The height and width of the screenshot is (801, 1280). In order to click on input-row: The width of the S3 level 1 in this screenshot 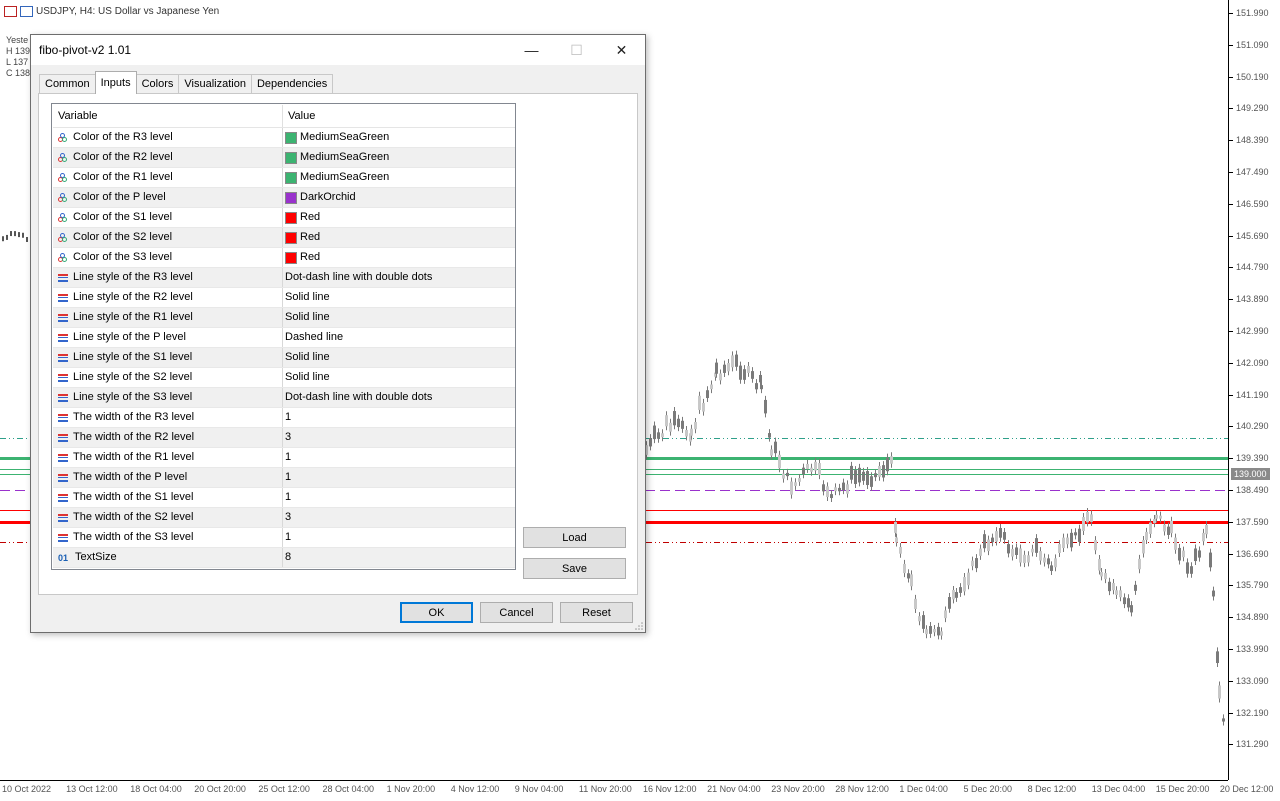, I will do `click(284, 538)`.